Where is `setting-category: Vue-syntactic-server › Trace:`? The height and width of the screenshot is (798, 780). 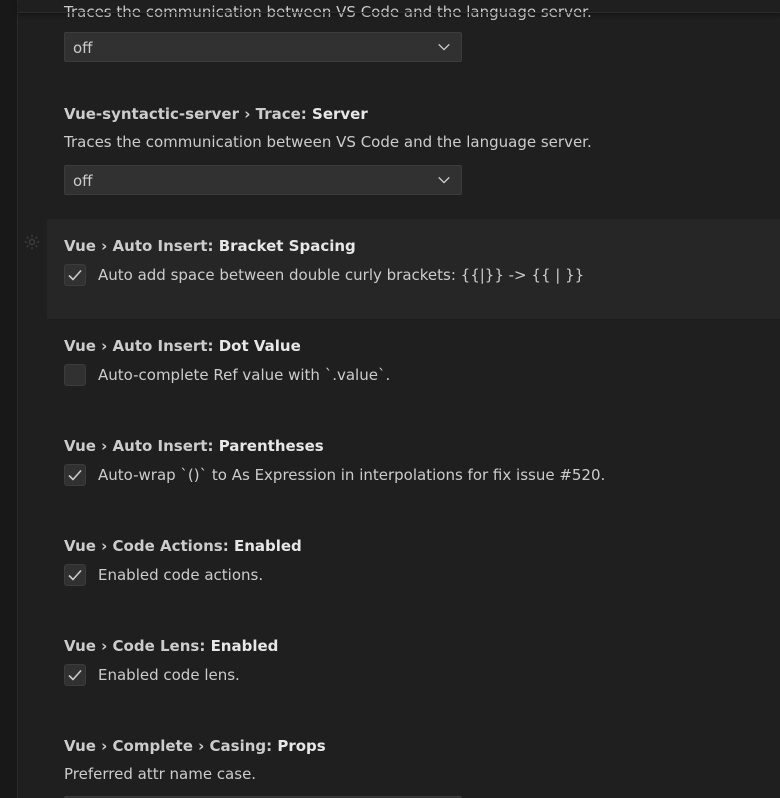
setting-category: Vue-syntactic-server › Trace: is located at coordinates (188, 114).